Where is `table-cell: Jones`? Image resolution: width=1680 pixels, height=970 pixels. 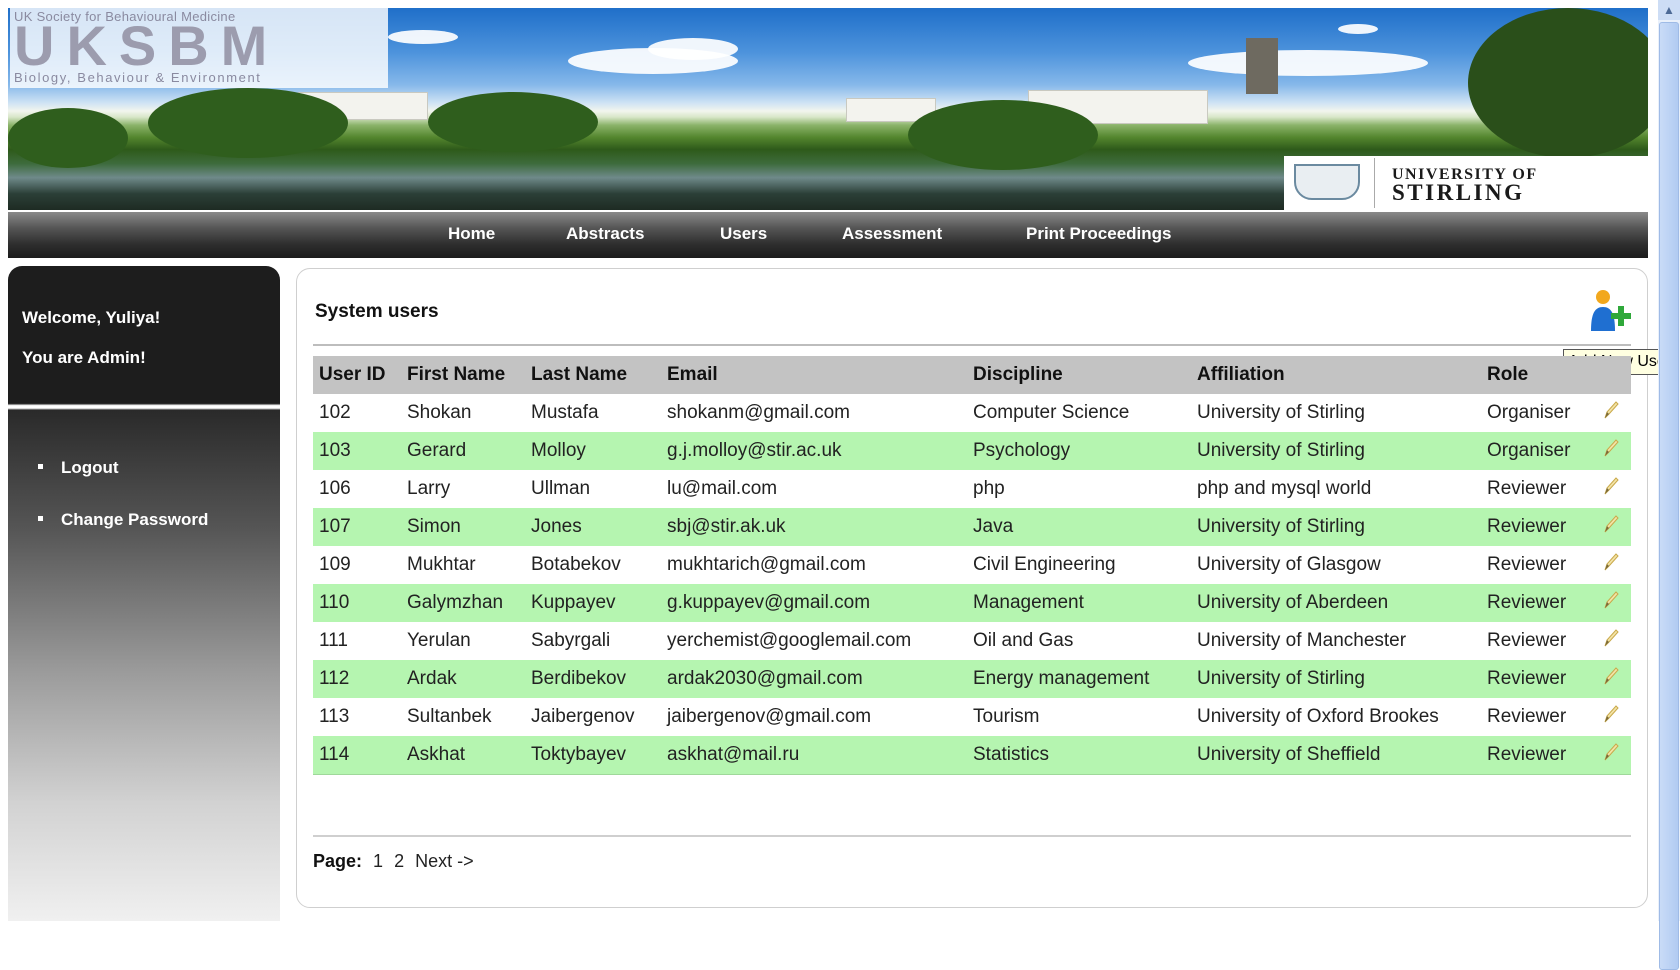 table-cell: Jones is located at coordinates (593, 527).